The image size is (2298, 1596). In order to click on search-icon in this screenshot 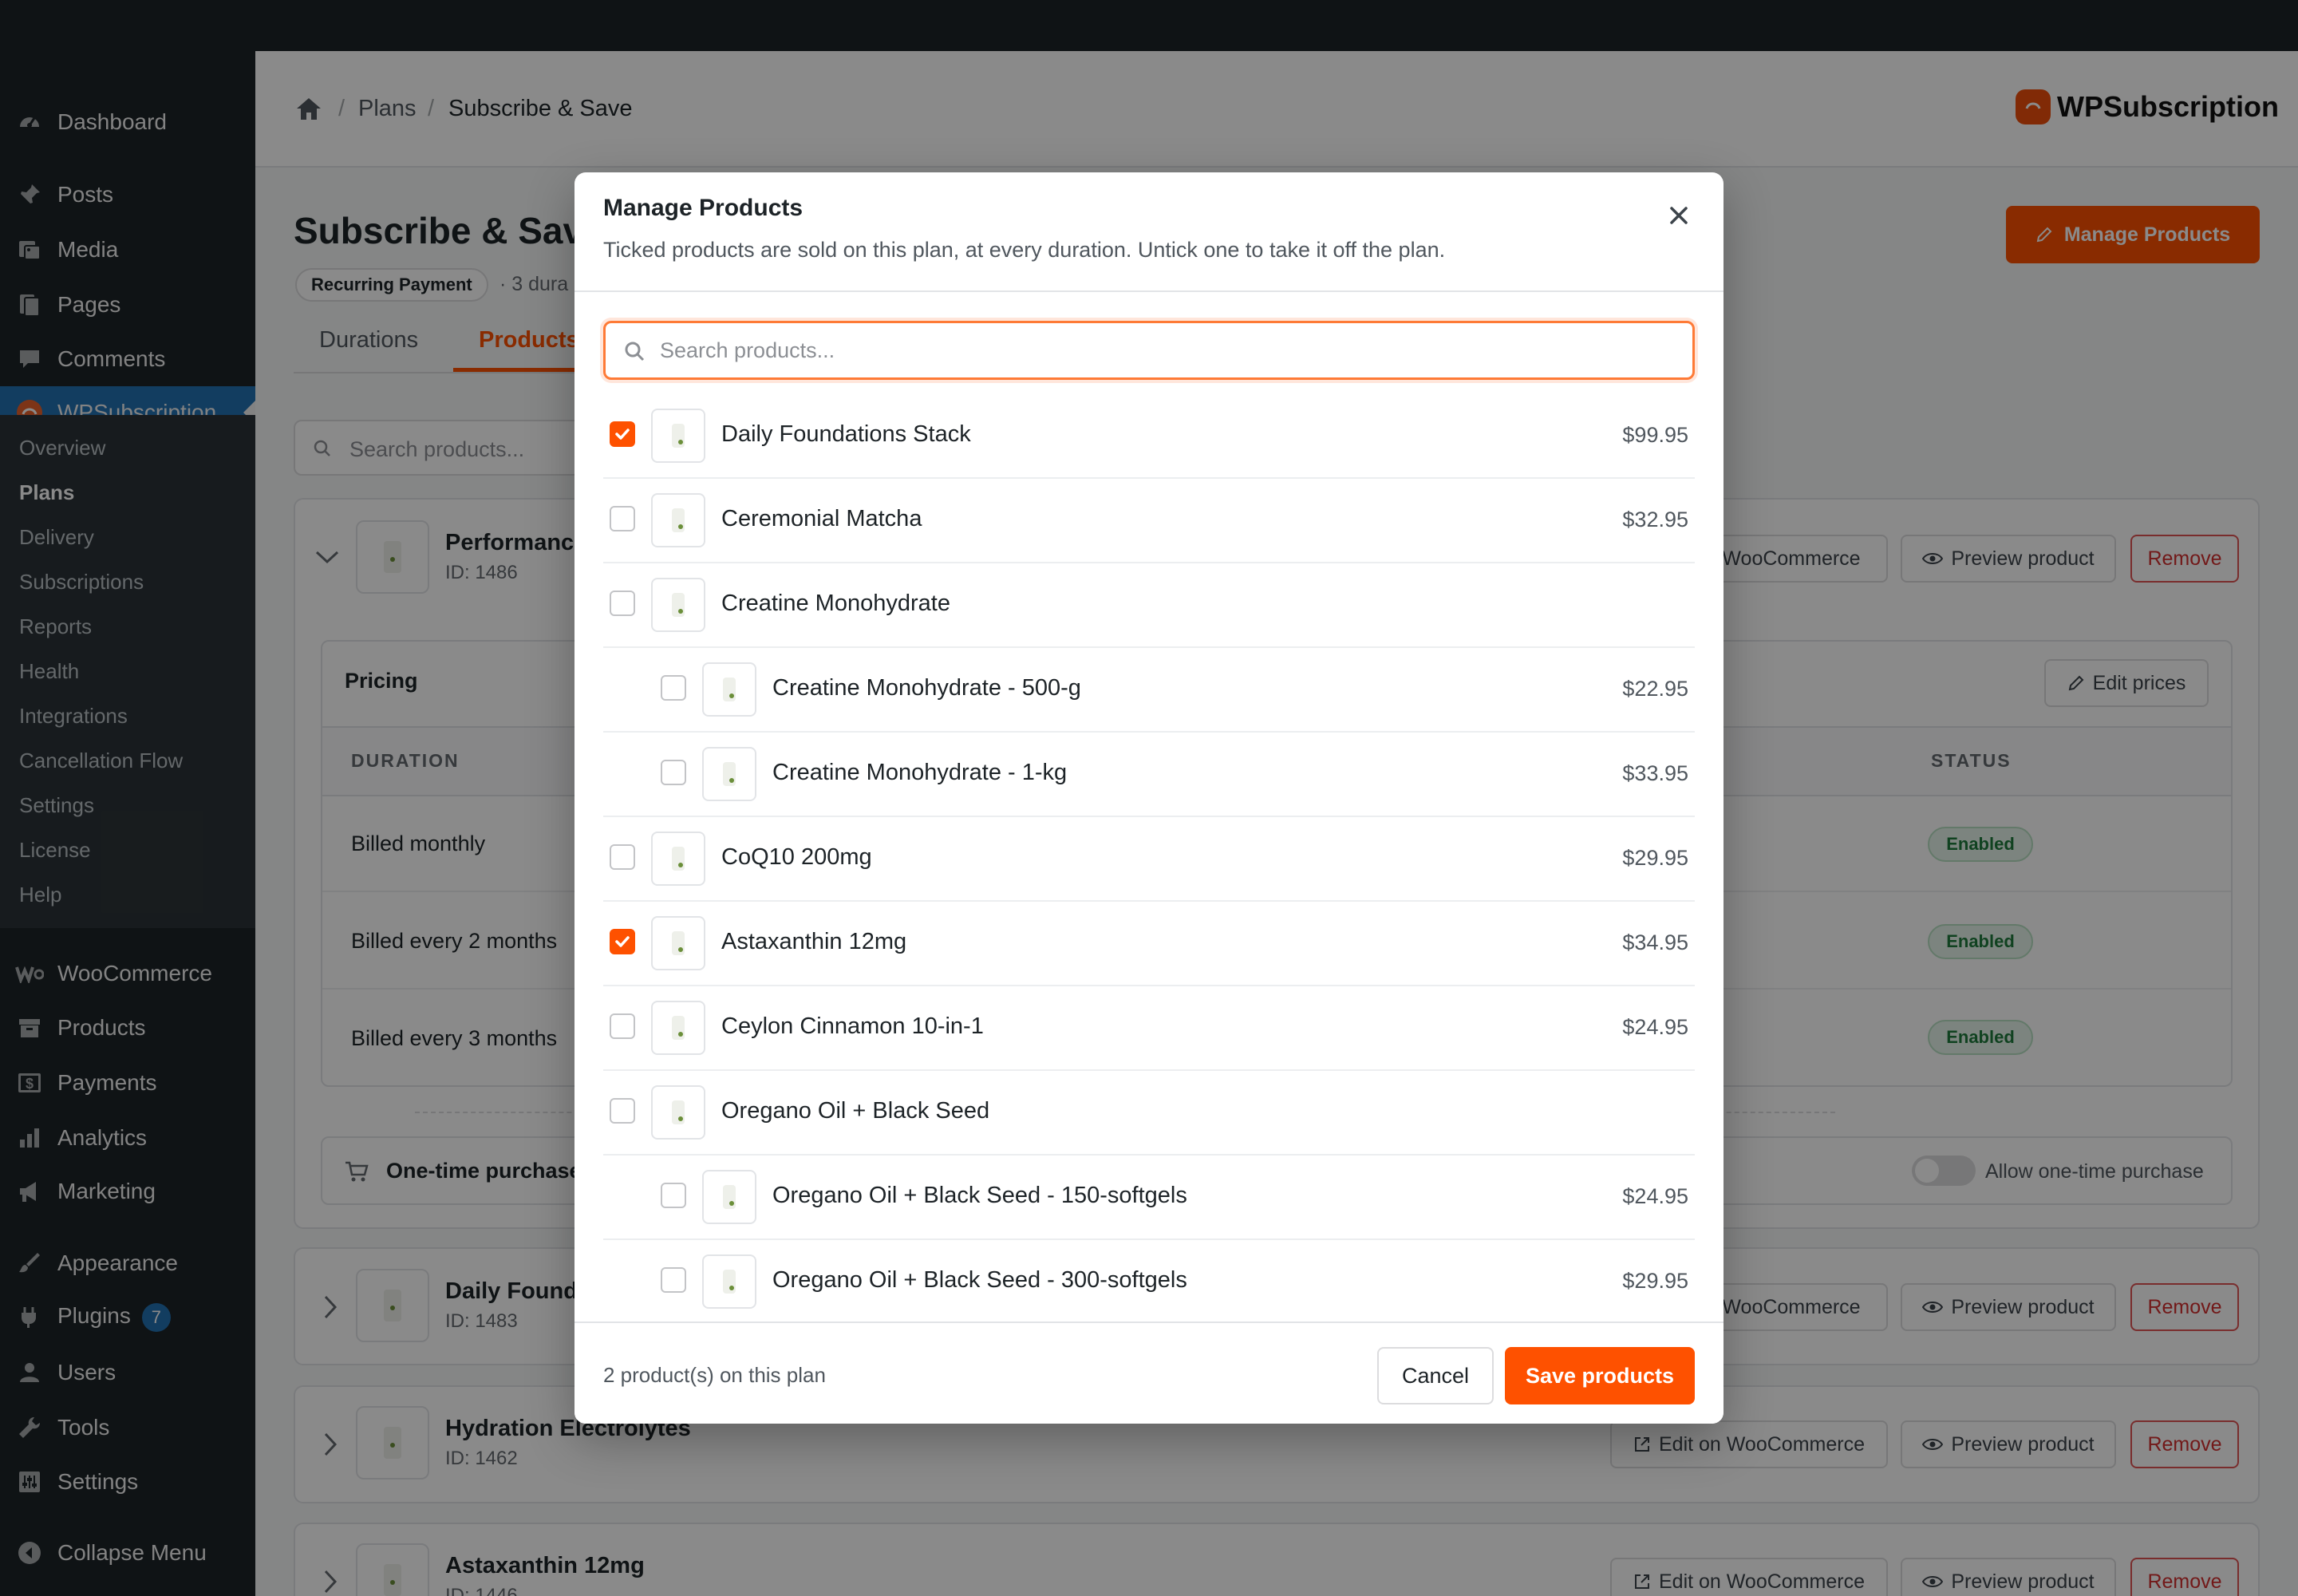, I will do `click(634, 351)`.